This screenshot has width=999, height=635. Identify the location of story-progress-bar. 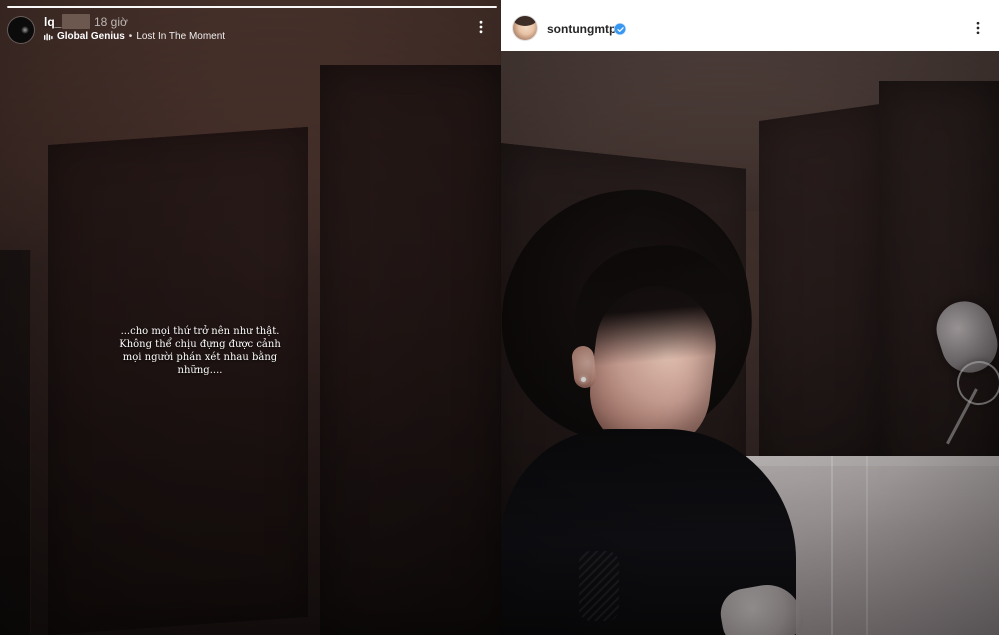
(252, 7).